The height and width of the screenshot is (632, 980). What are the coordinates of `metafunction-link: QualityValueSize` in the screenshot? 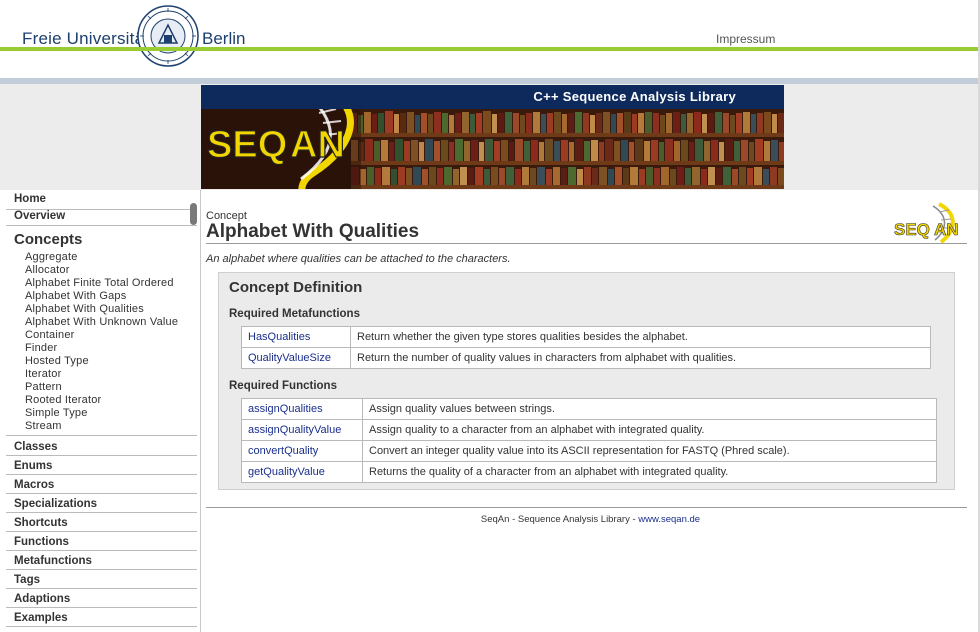 It's located at (296, 358).